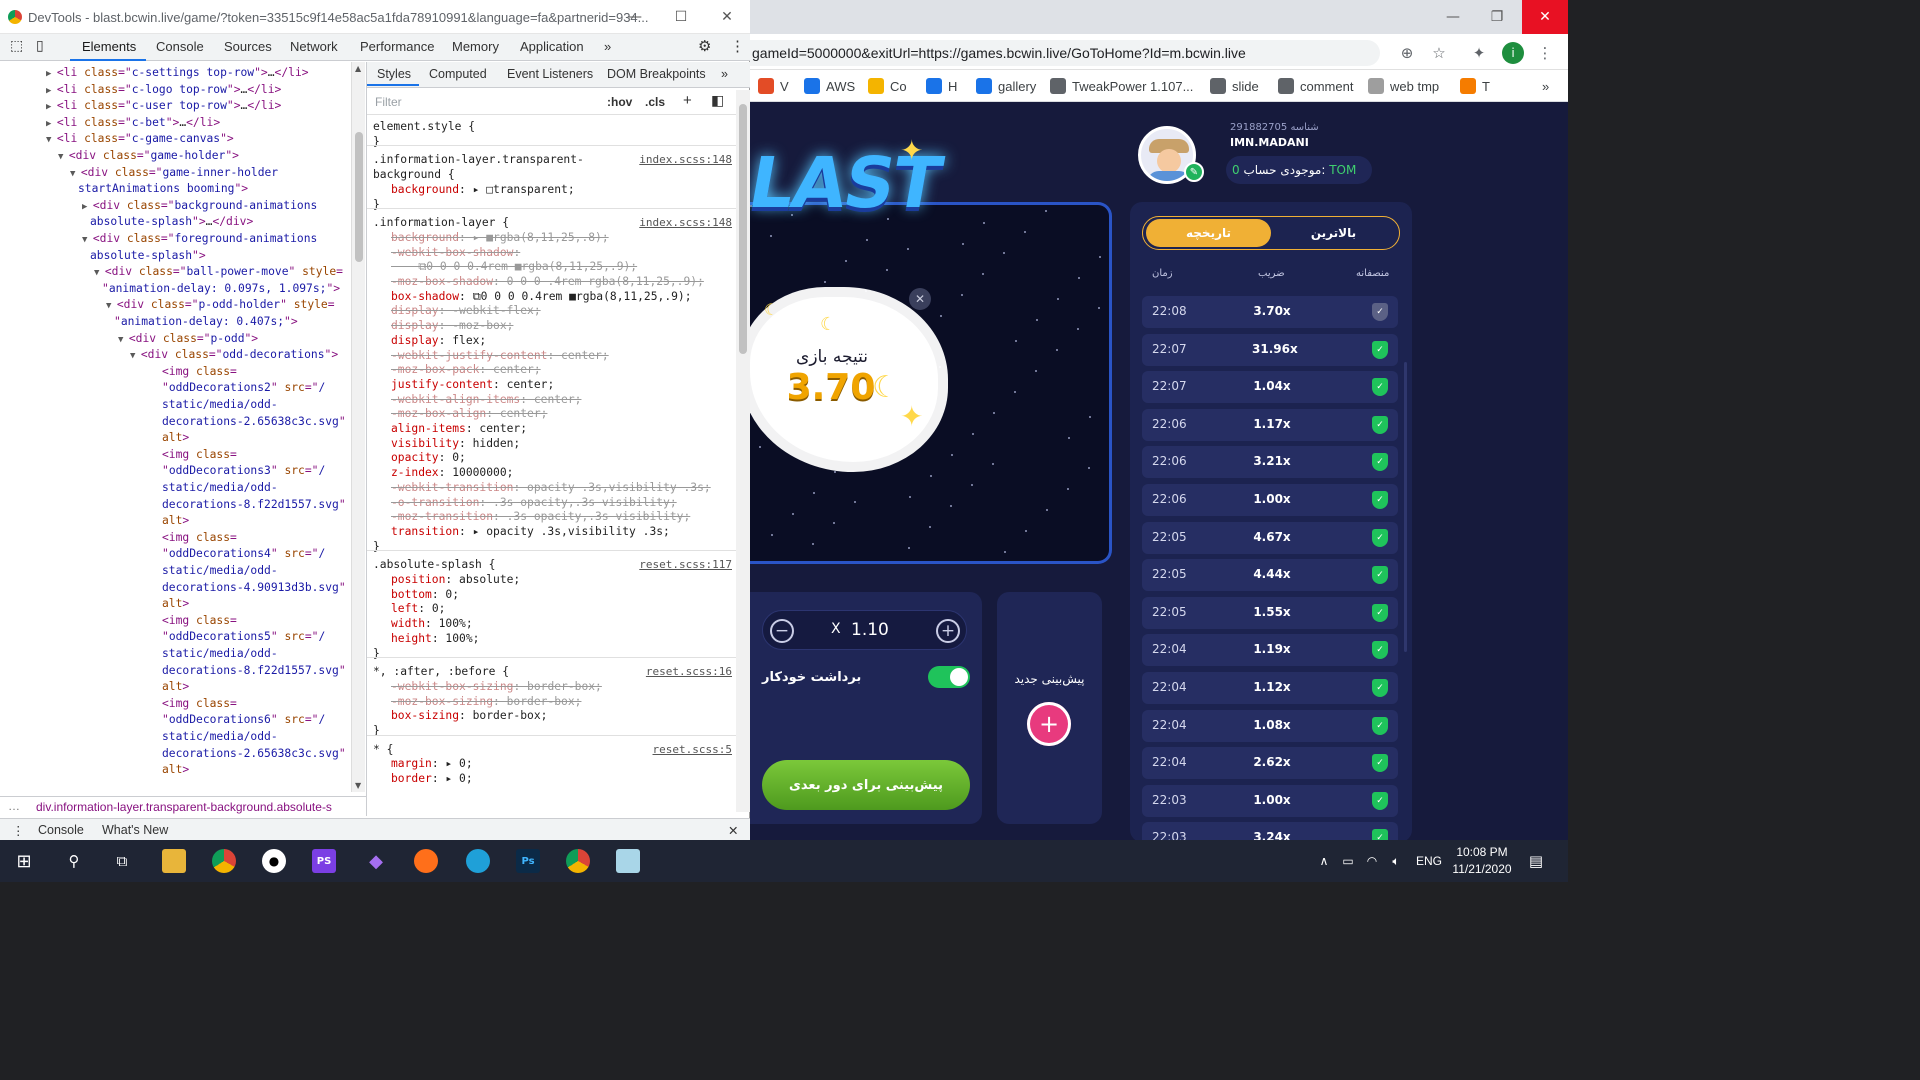 The height and width of the screenshot is (1080, 1920). I want to click on property-value: : opacity .3s,visibility .3s;, so click(611, 487).